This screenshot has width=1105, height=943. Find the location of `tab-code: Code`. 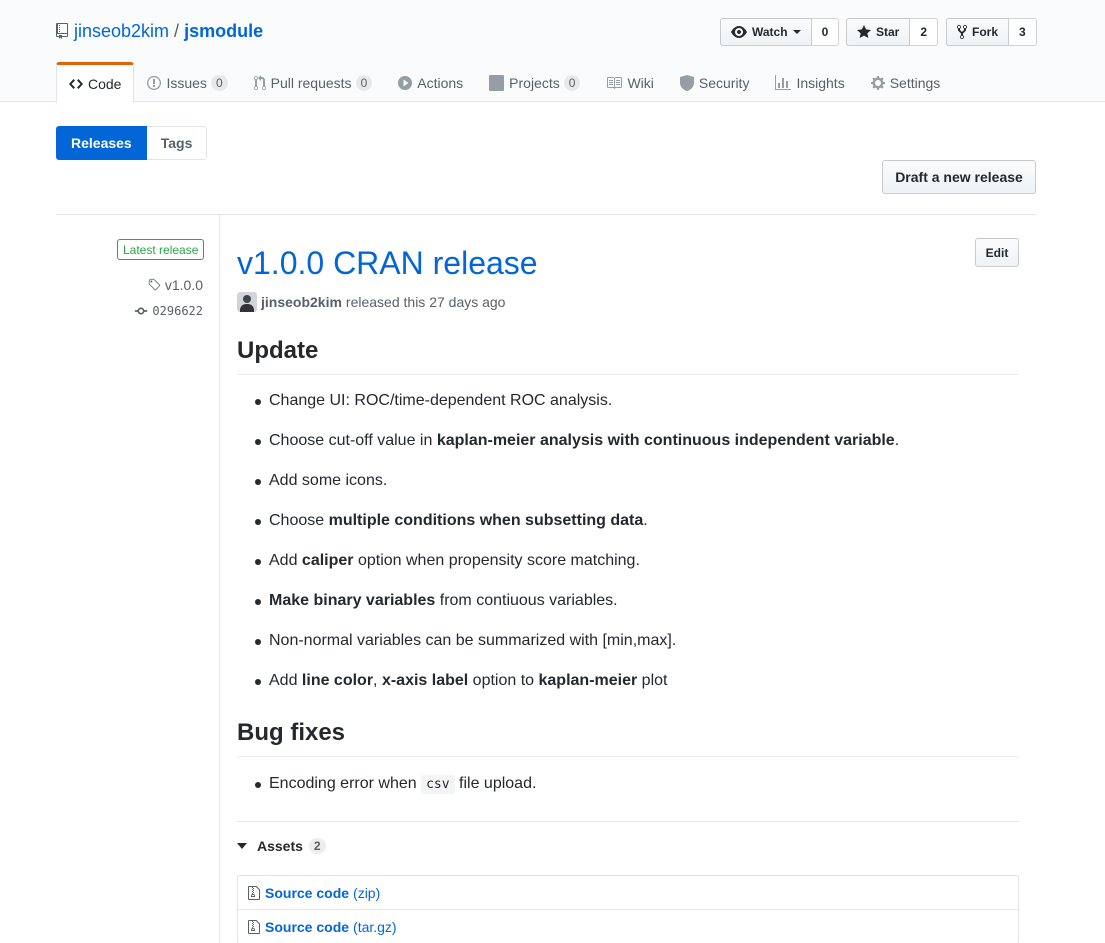

tab-code: Code is located at coordinates (95, 82).